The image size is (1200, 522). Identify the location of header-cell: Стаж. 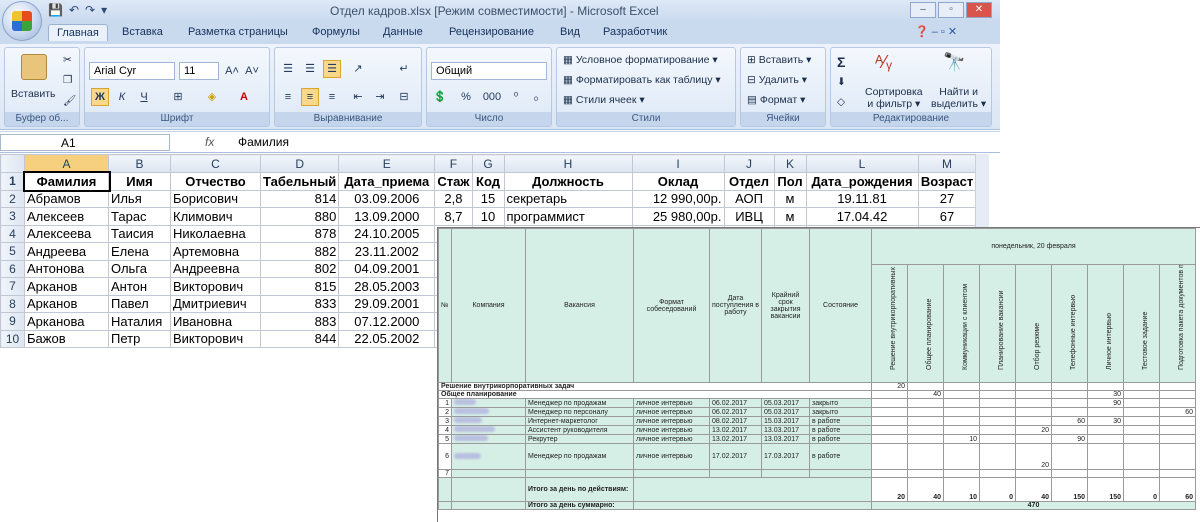
(453, 181).